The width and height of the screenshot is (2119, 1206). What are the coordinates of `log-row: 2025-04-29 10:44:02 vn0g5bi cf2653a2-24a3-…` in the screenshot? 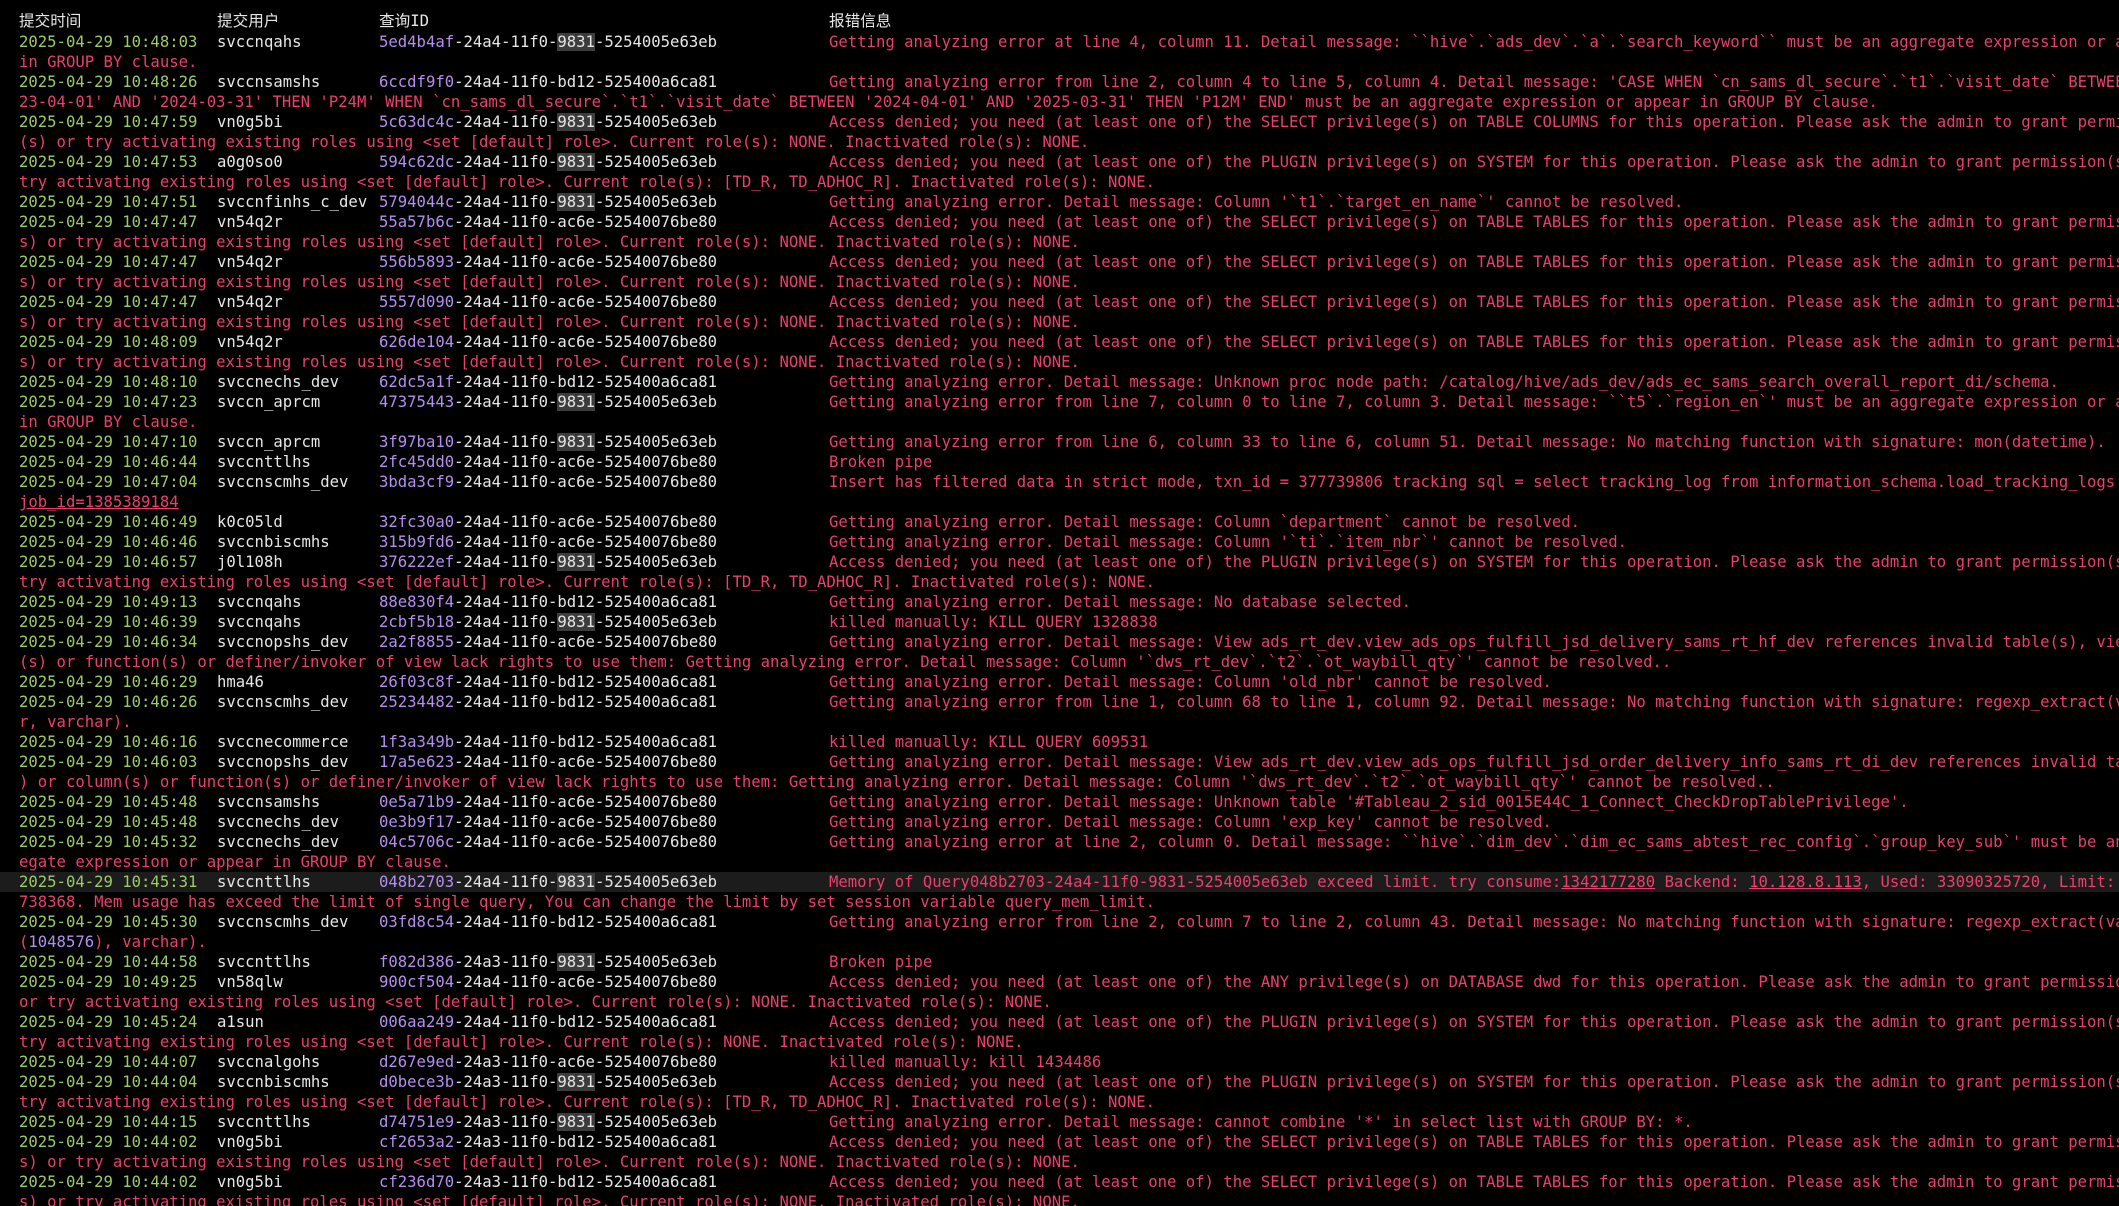 It's located at (1059, 1142).